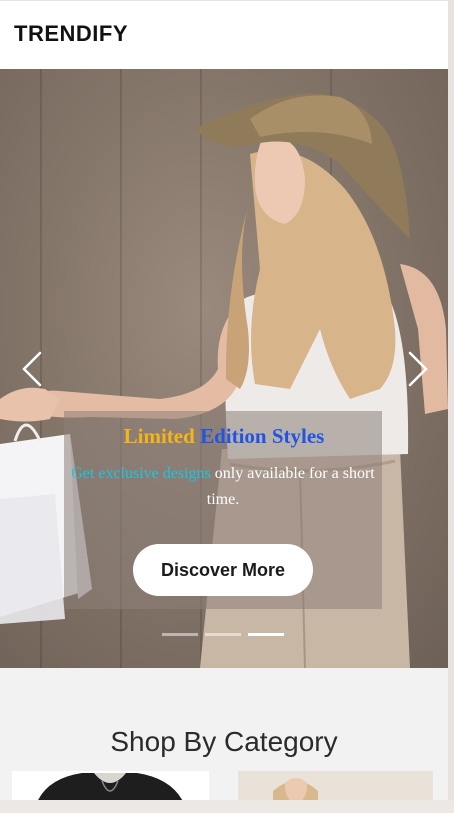  What do you see at coordinates (159, 436) in the screenshot?
I see `hero-title-word-1: Limited` at bounding box center [159, 436].